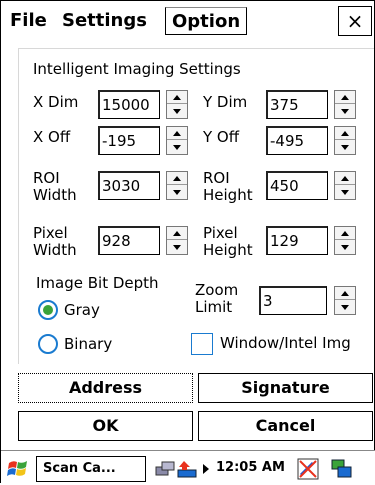  Describe the element at coordinates (105, 388) in the screenshot. I see `address-button: Address` at that location.